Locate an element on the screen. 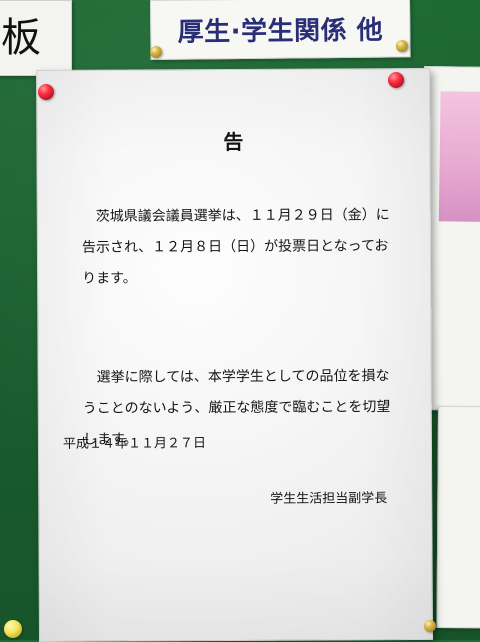 This screenshot has width=480, height=642. top-left-sign-text: 板 is located at coordinates (21, 38).